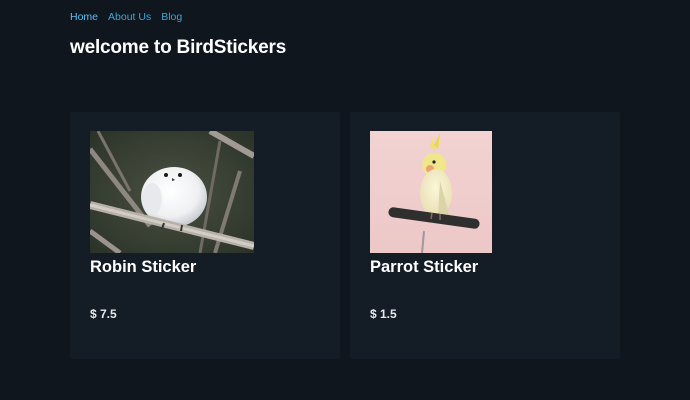  Describe the element at coordinates (84, 17) in the screenshot. I see `nav-link-home: Home` at that location.